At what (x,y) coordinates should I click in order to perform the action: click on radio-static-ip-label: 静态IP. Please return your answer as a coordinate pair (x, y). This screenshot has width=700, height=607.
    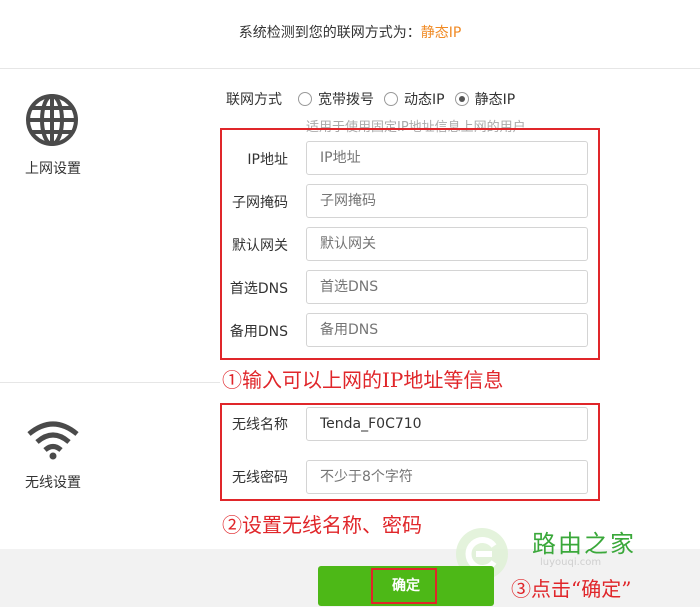
    Looking at the image, I should click on (495, 99).